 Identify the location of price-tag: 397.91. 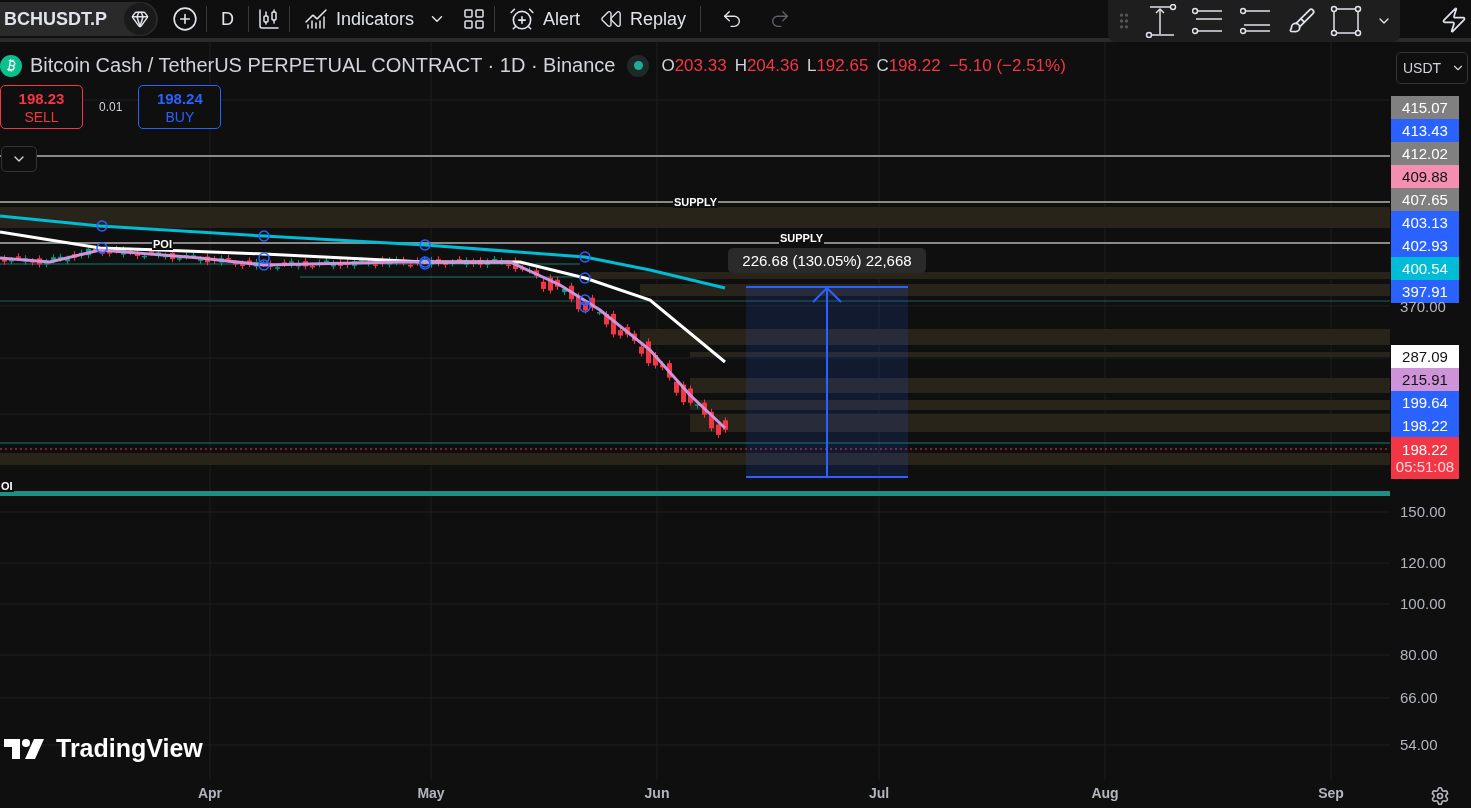
(1425, 291).